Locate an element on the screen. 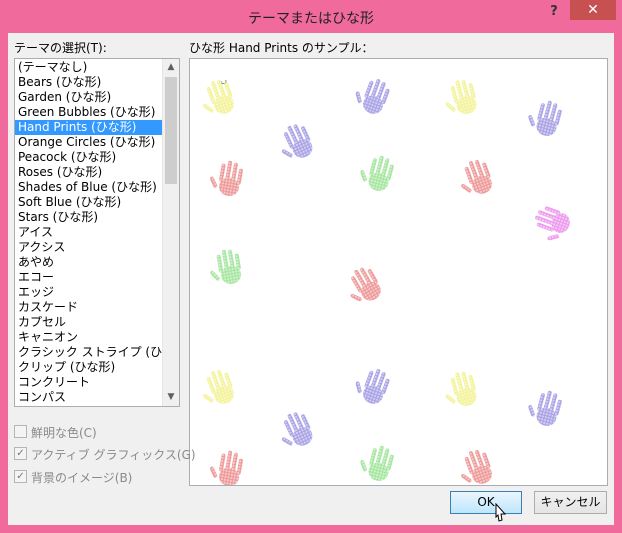 The width and height of the screenshot is (622, 533). theme-list-item: Soft Blue (ひな形) is located at coordinates (88, 202).